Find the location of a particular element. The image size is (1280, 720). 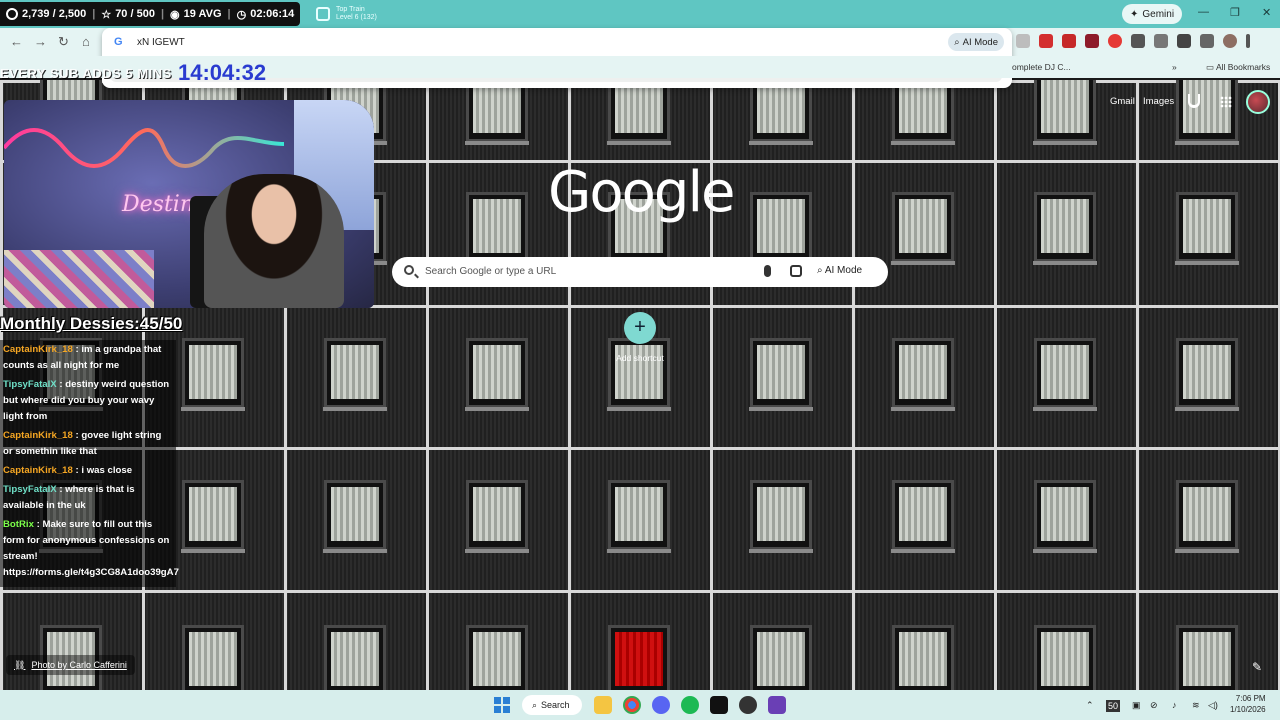

photo-credit-text: Photo by Carlo Cafferini is located at coordinates (79, 665).